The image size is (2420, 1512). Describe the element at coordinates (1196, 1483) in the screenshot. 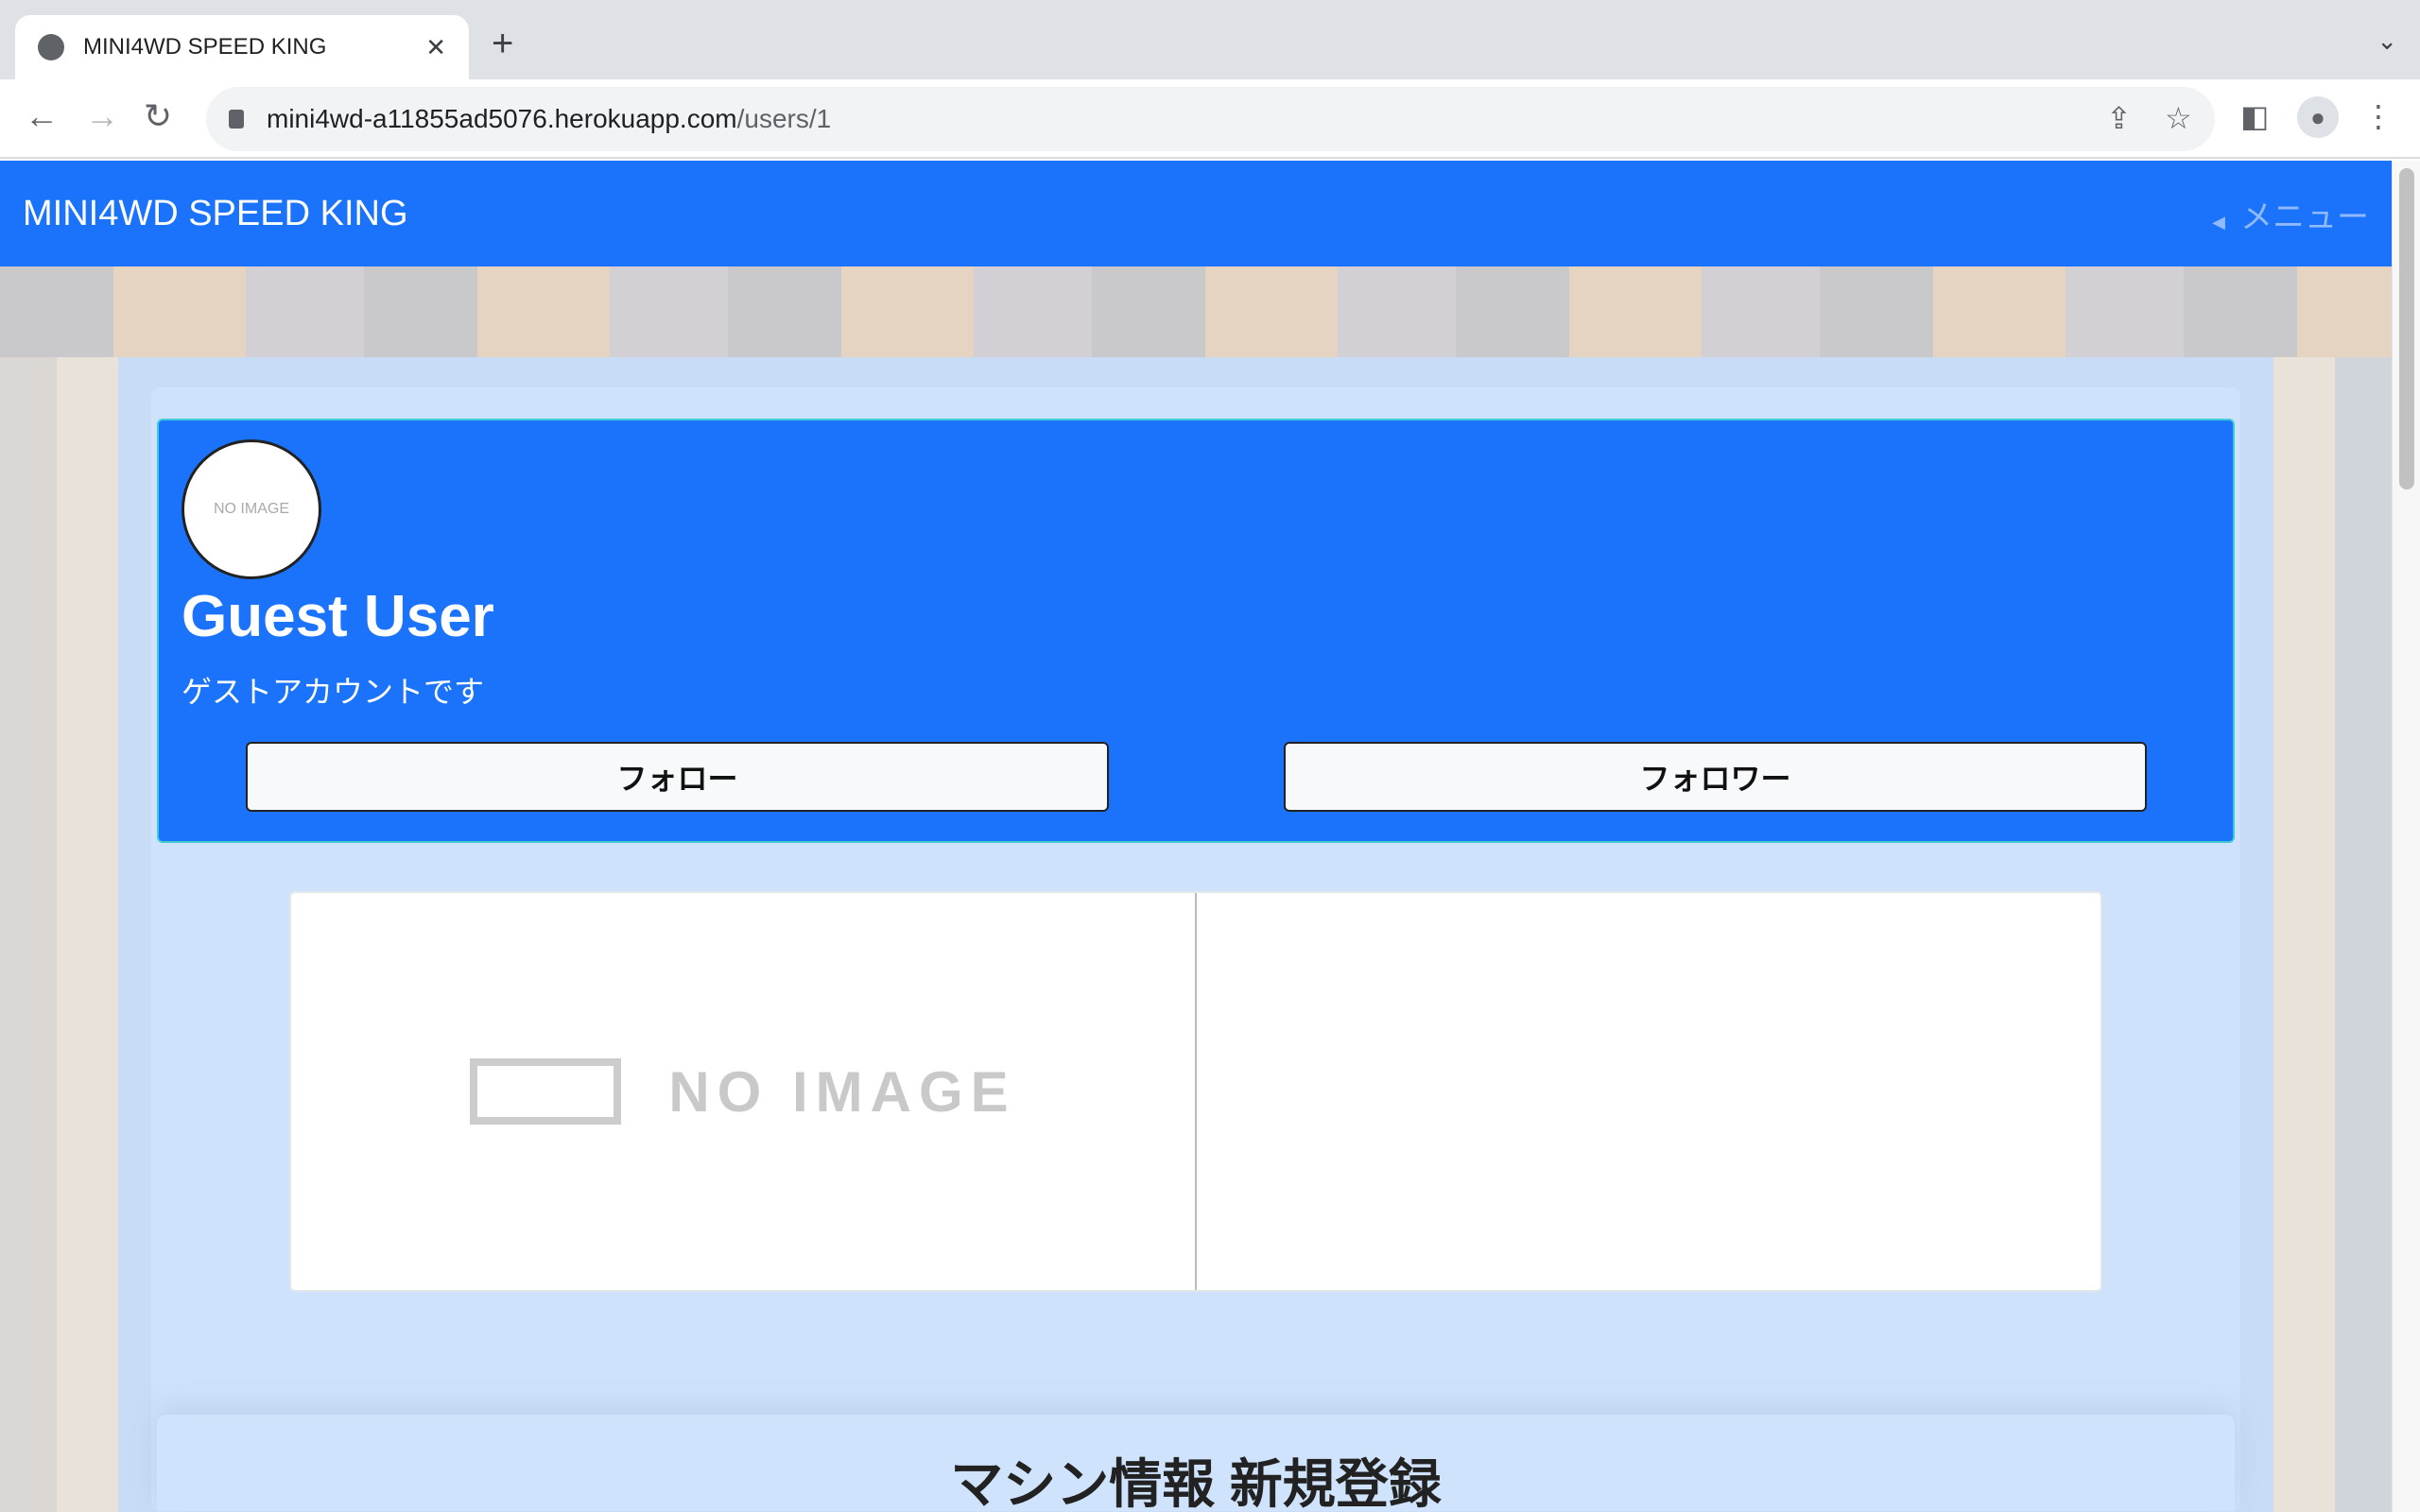

I see `new-machine-heading: マシン情報 新規登録` at that location.